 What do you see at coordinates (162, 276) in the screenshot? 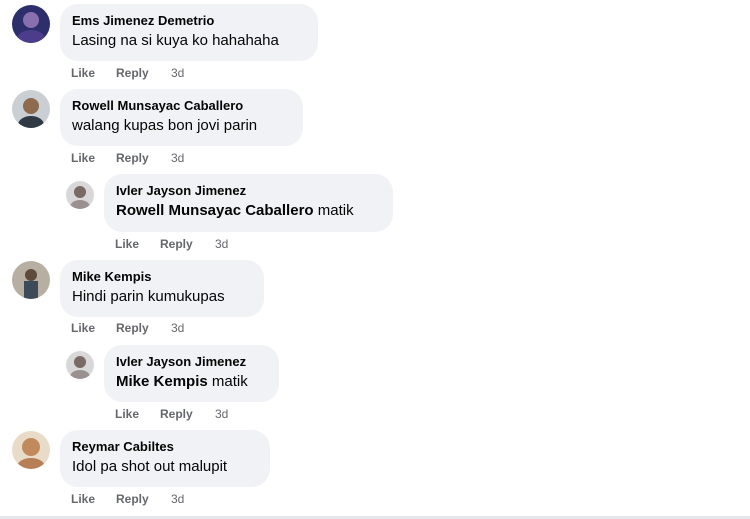
I see `comment-author: Mike Kempis` at bounding box center [162, 276].